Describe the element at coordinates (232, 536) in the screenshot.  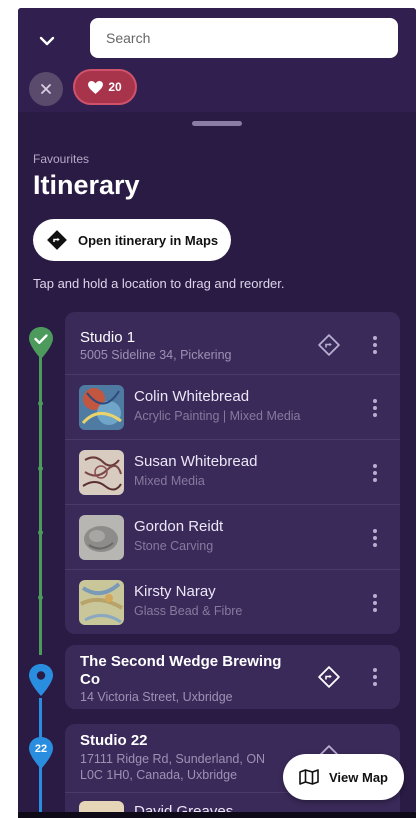
I see `artist-row: Gordon Reidt Stone Carving` at that location.